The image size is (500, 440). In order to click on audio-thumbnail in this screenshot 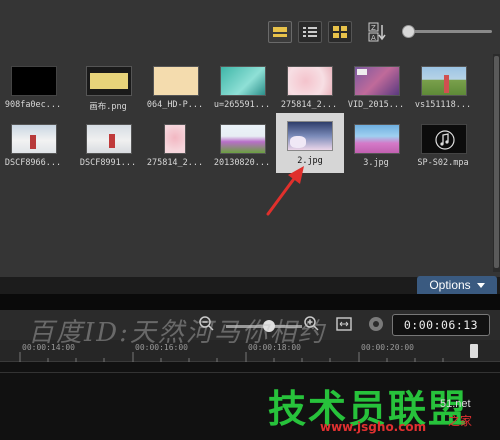, I will do `click(444, 139)`.